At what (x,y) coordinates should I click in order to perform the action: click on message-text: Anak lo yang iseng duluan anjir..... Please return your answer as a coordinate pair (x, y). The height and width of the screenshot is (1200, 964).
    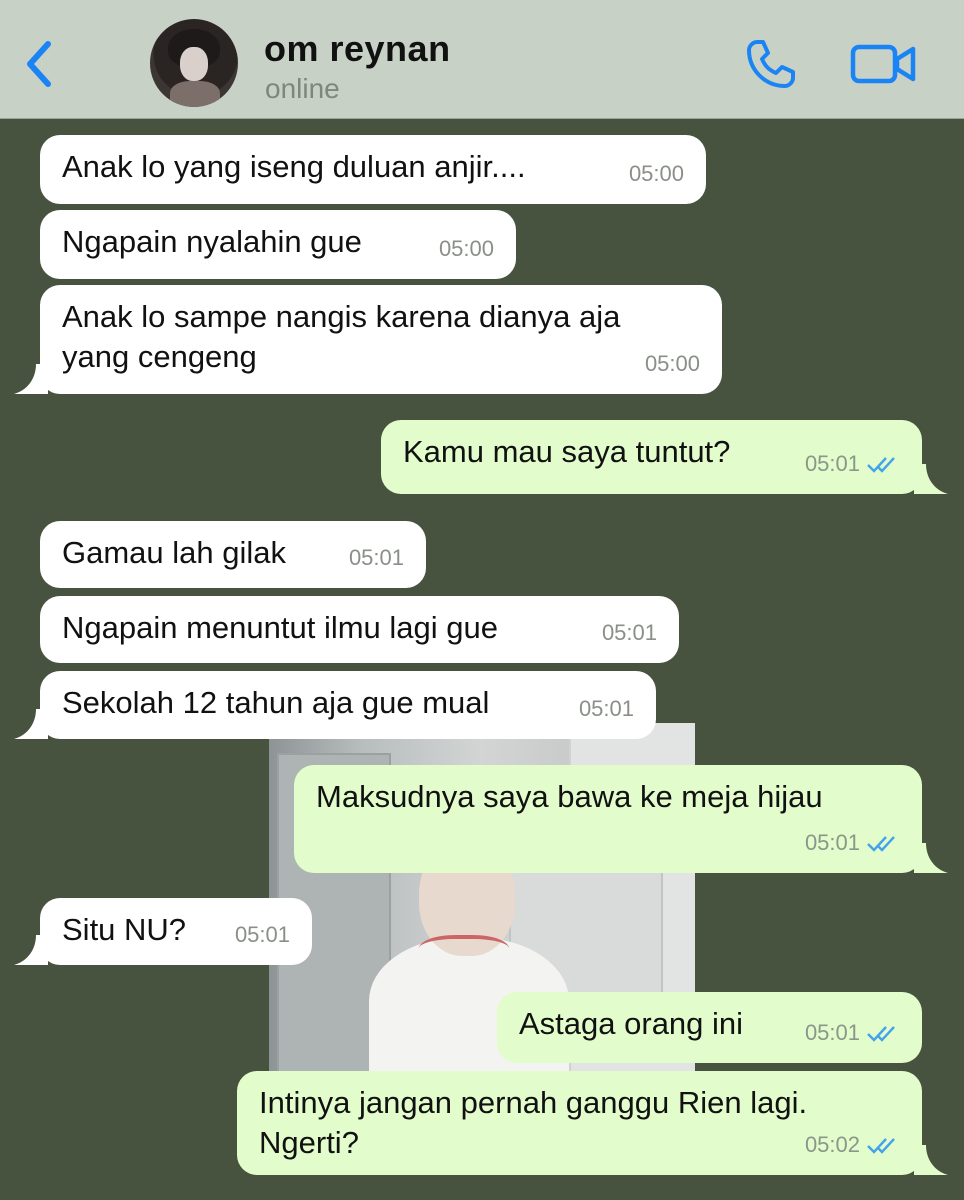
    Looking at the image, I should click on (294, 166).